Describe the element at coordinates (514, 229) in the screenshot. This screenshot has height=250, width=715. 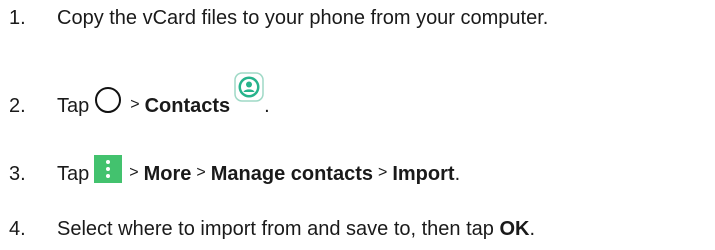
I see `ok-label: OK` at that location.